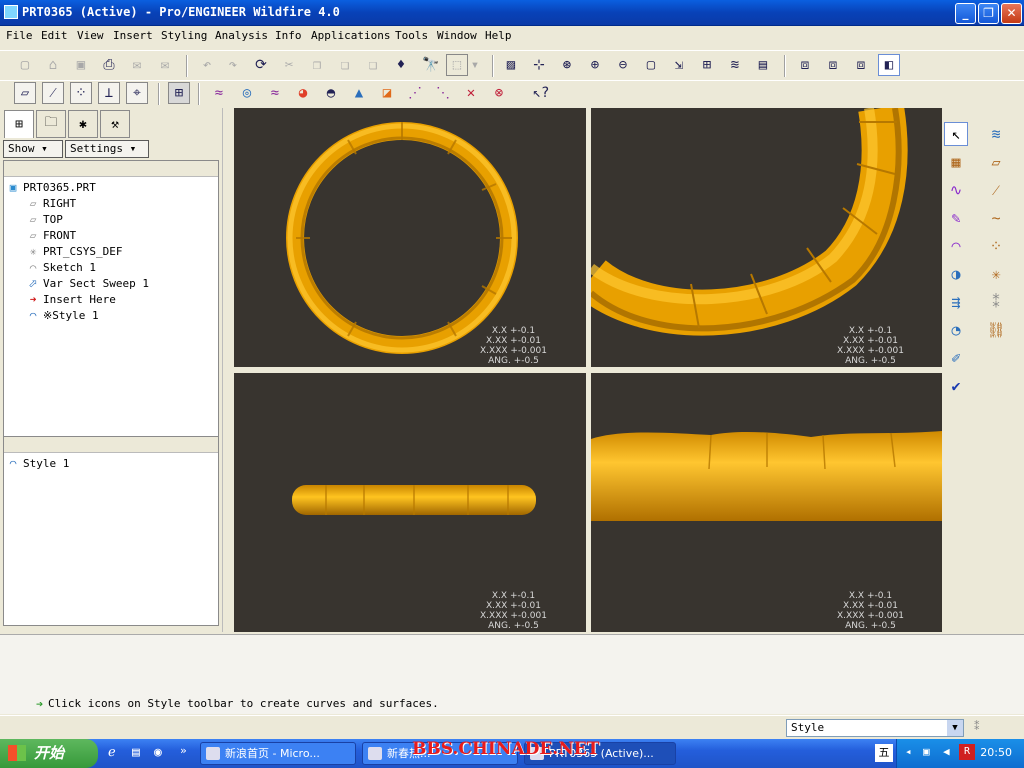  Describe the element at coordinates (651, 65) in the screenshot. I see `refit-icon: ▢` at that location.